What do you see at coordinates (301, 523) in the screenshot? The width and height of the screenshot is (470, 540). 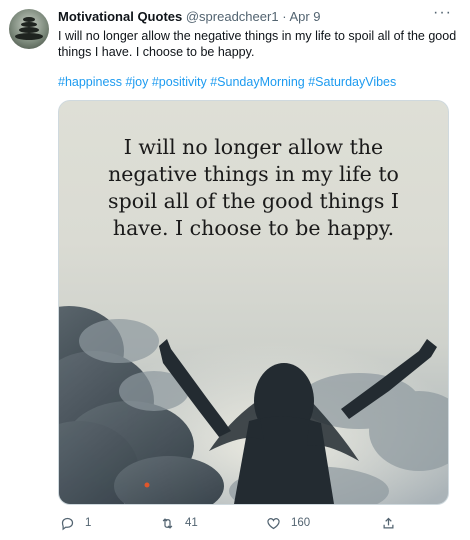 I see `like-count: 160` at bounding box center [301, 523].